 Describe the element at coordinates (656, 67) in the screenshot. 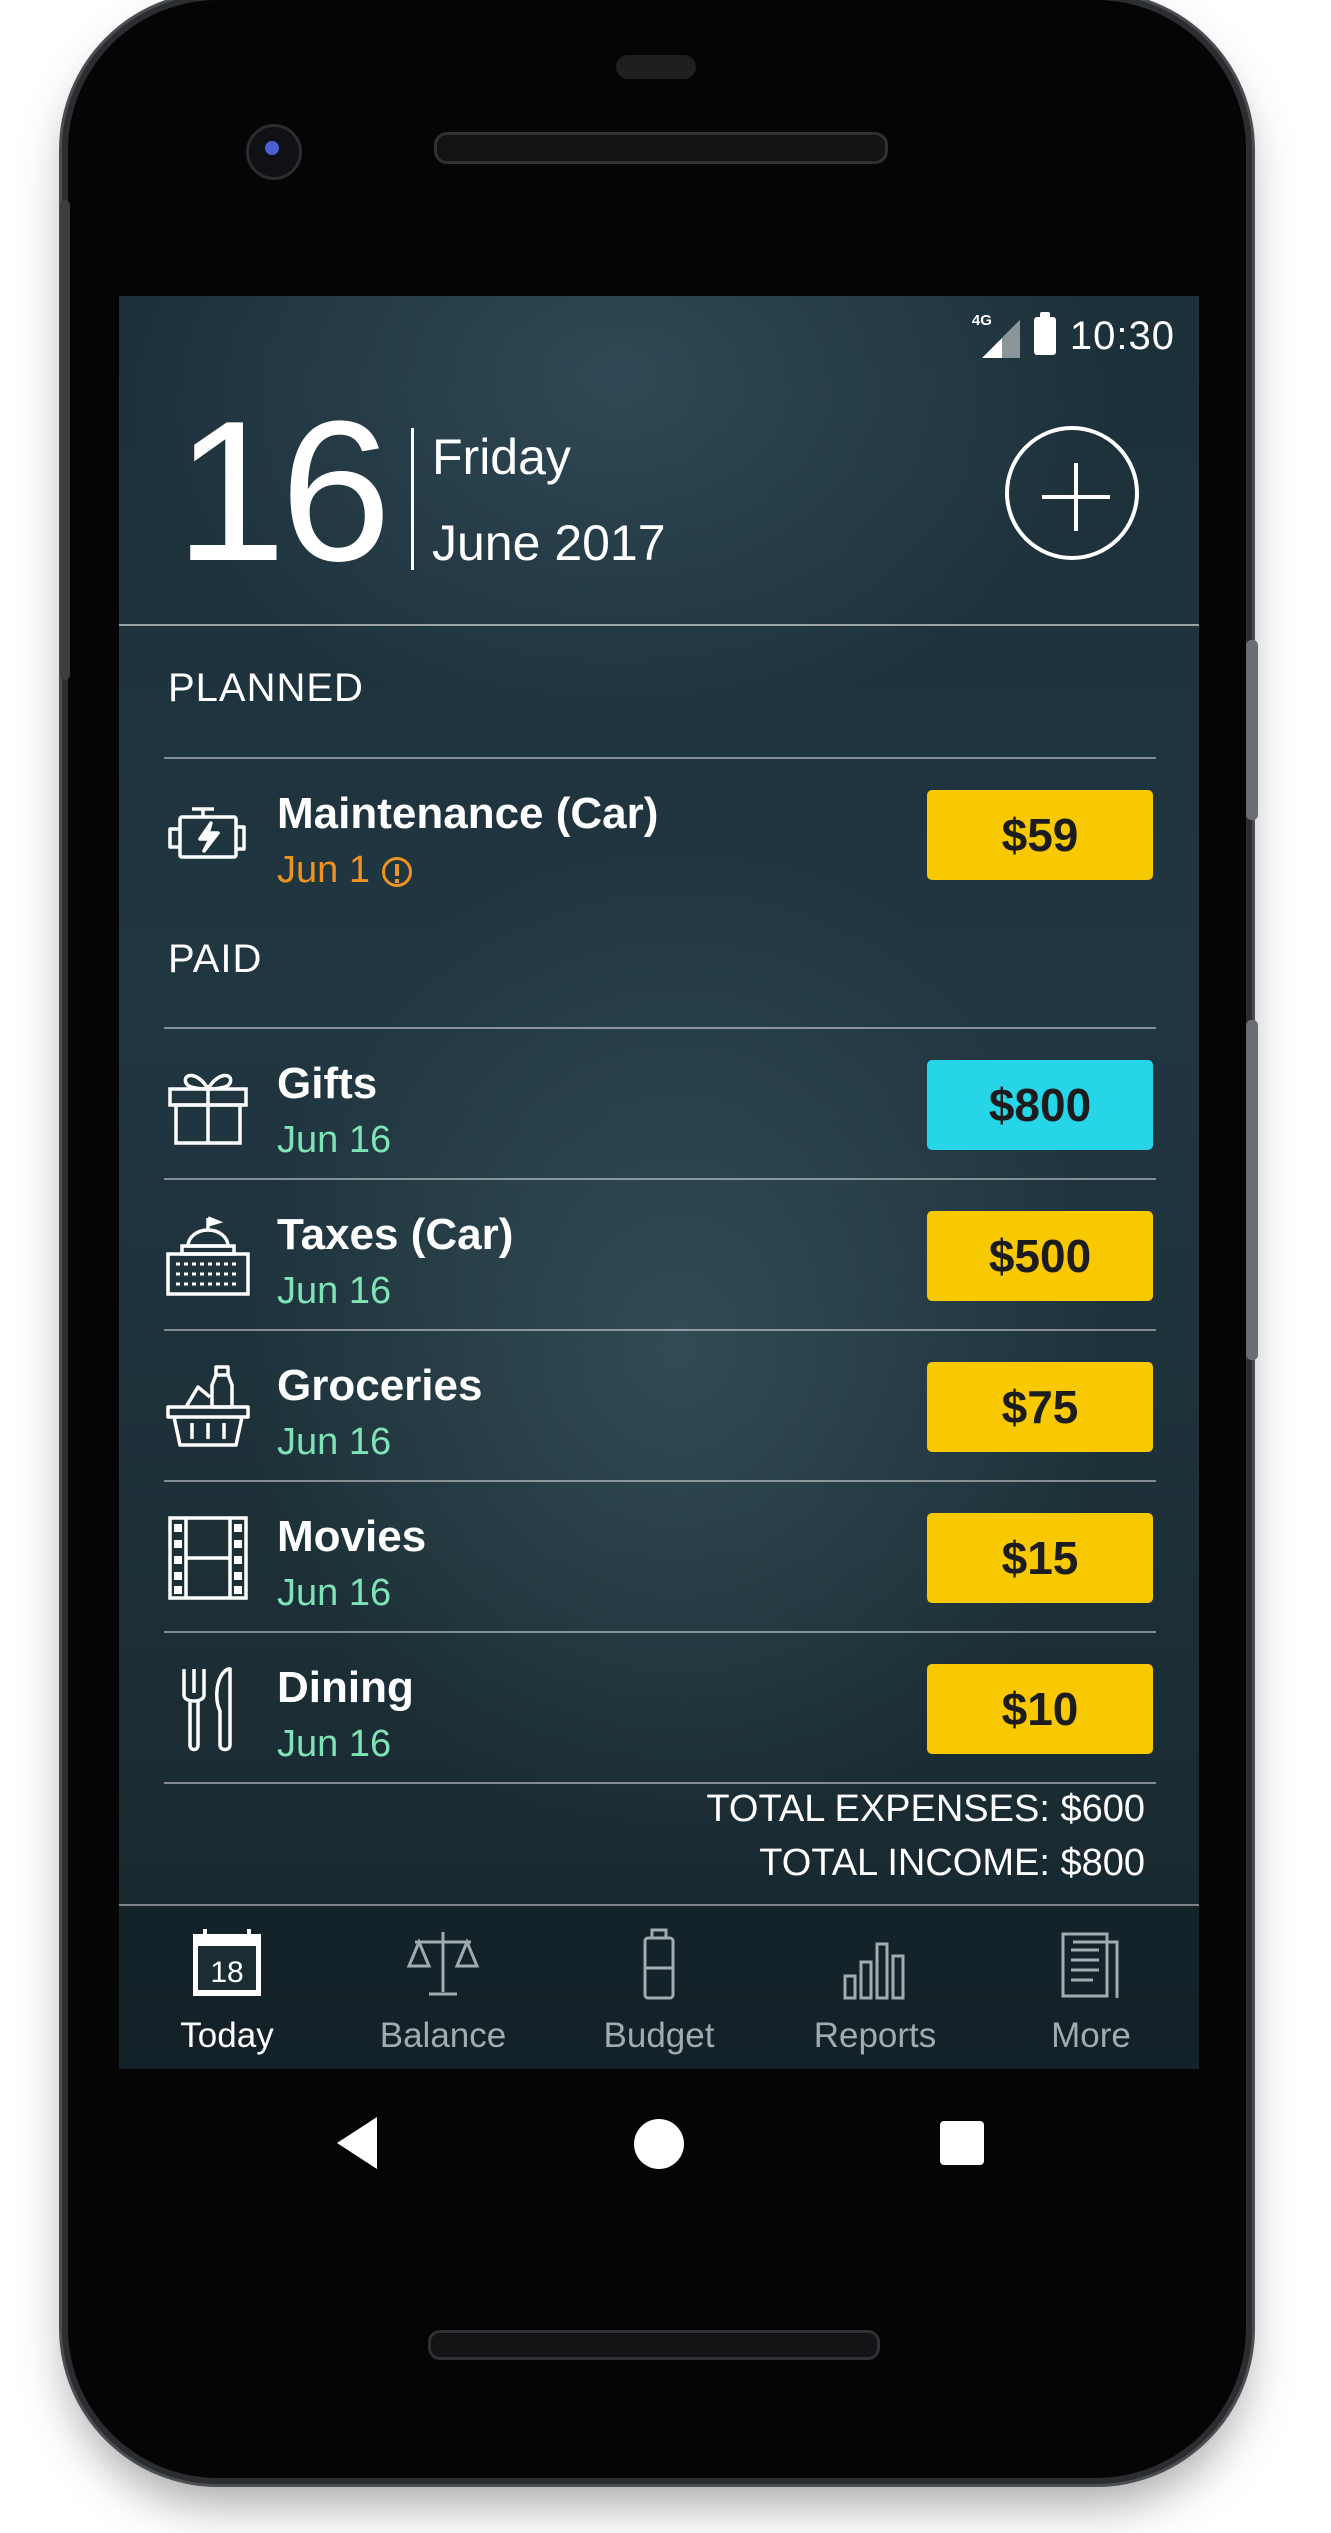

I see `sensor-notch` at that location.